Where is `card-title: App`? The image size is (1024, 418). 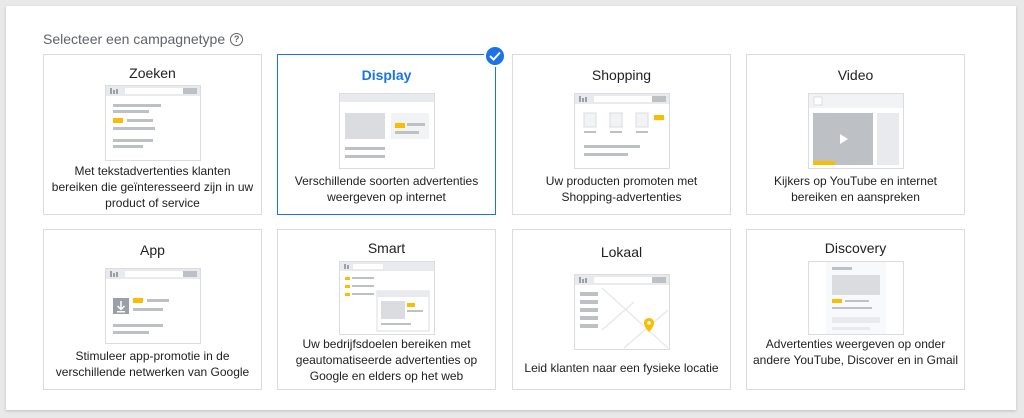
card-title: App is located at coordinates (152, 250).